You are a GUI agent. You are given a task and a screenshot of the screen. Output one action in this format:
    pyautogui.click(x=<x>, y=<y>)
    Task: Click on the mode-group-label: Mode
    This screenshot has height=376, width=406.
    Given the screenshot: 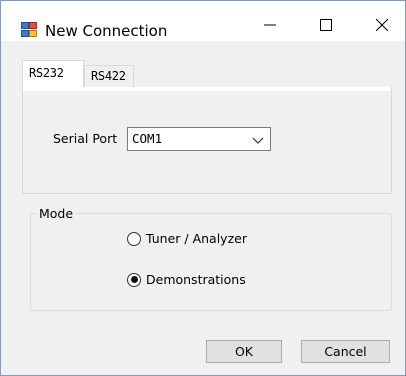 What is the action you would take?
    pyautogui.click(x=56, y=213)
    